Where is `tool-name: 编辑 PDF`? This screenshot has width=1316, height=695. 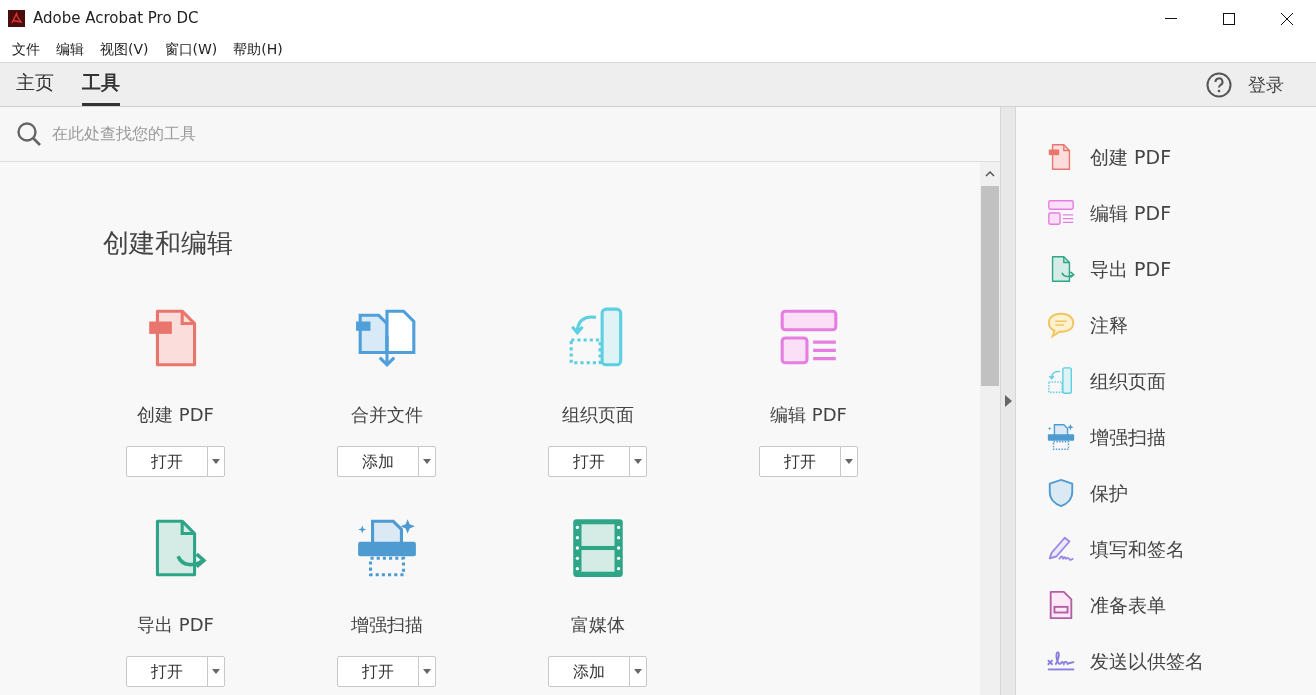
tool-name: 编辑 PDF is located at coordinates (808, 415).